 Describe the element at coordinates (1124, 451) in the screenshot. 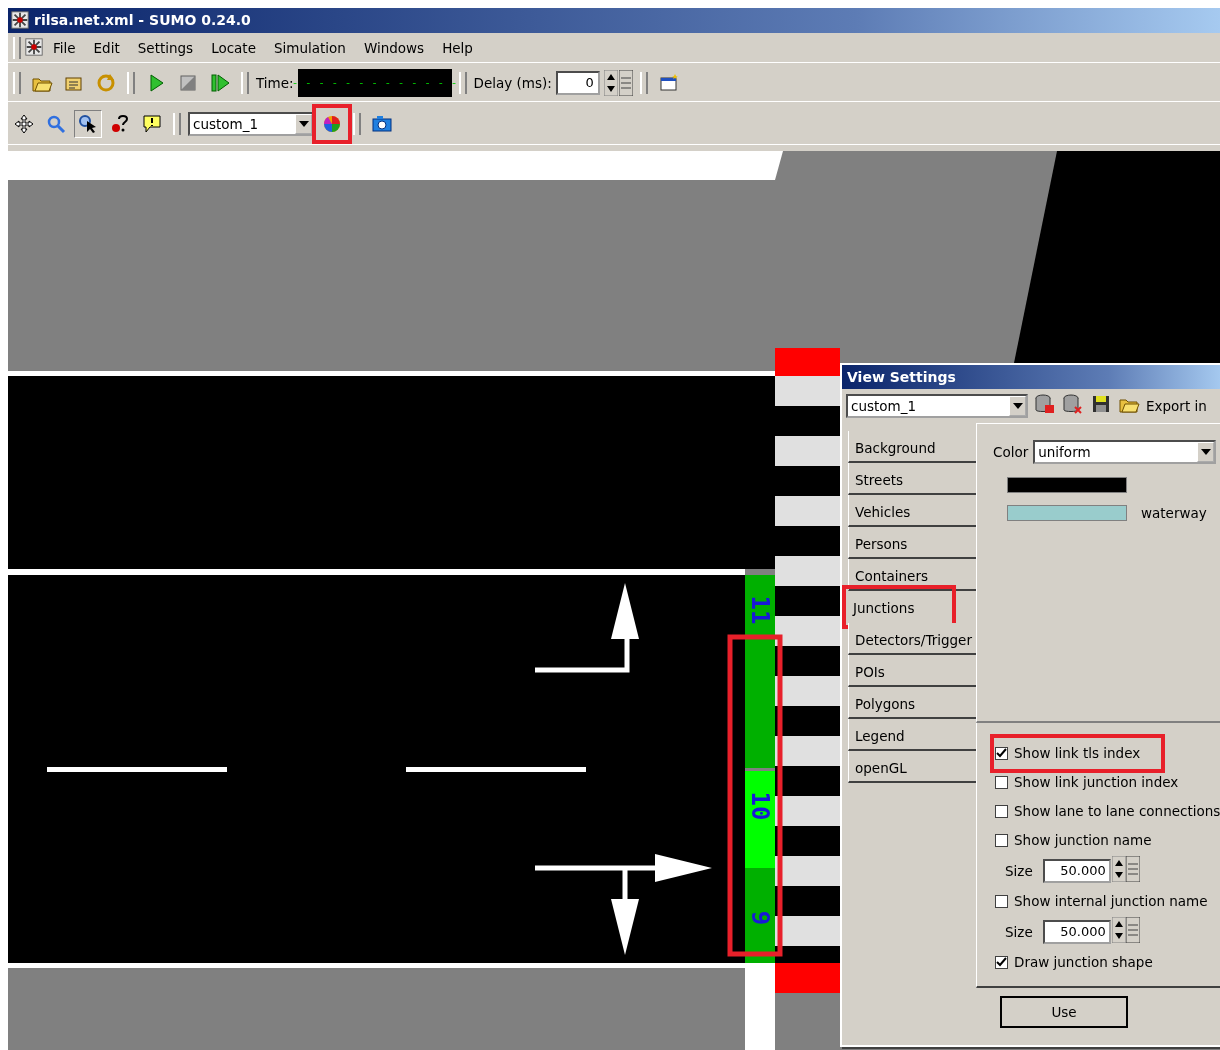

I see `color-mode-dropdown: uniform` at that location.